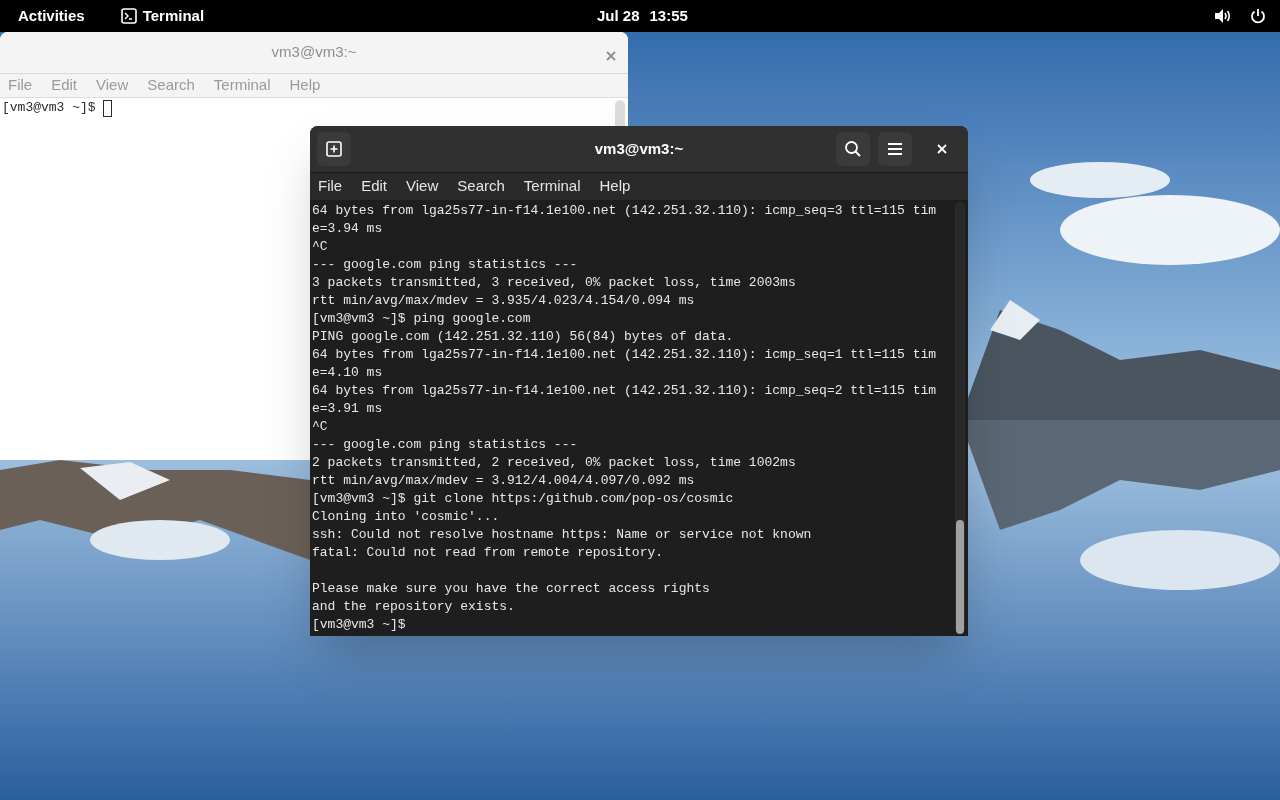 This screenshot has width=1280, height=800. Describe the element at coordinates (668, 15) in the screenshot. I see `clock-time: 13:55` at that location.